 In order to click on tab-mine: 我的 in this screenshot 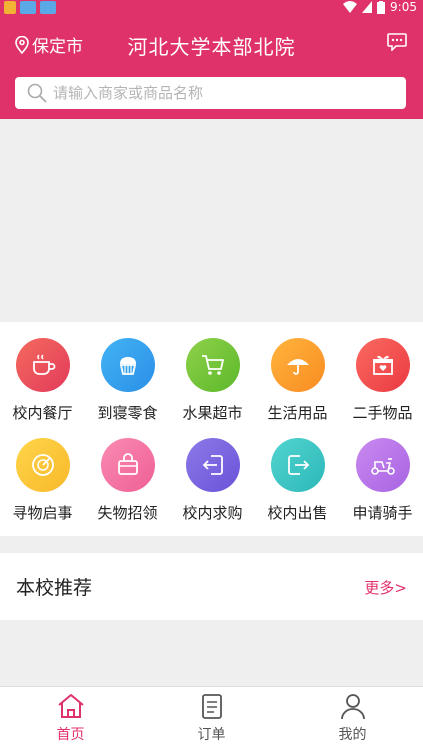, I will do `click(352, 718)`.